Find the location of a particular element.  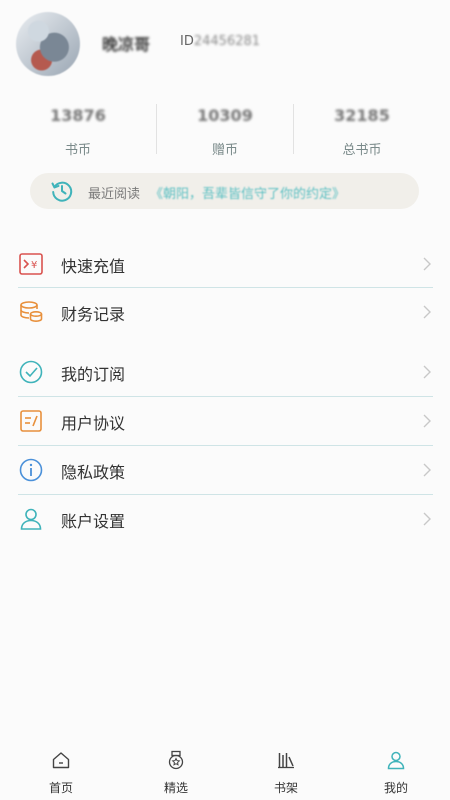

menu-item-subscriptions: 我的订阅 is located at coordinates (225, 372).